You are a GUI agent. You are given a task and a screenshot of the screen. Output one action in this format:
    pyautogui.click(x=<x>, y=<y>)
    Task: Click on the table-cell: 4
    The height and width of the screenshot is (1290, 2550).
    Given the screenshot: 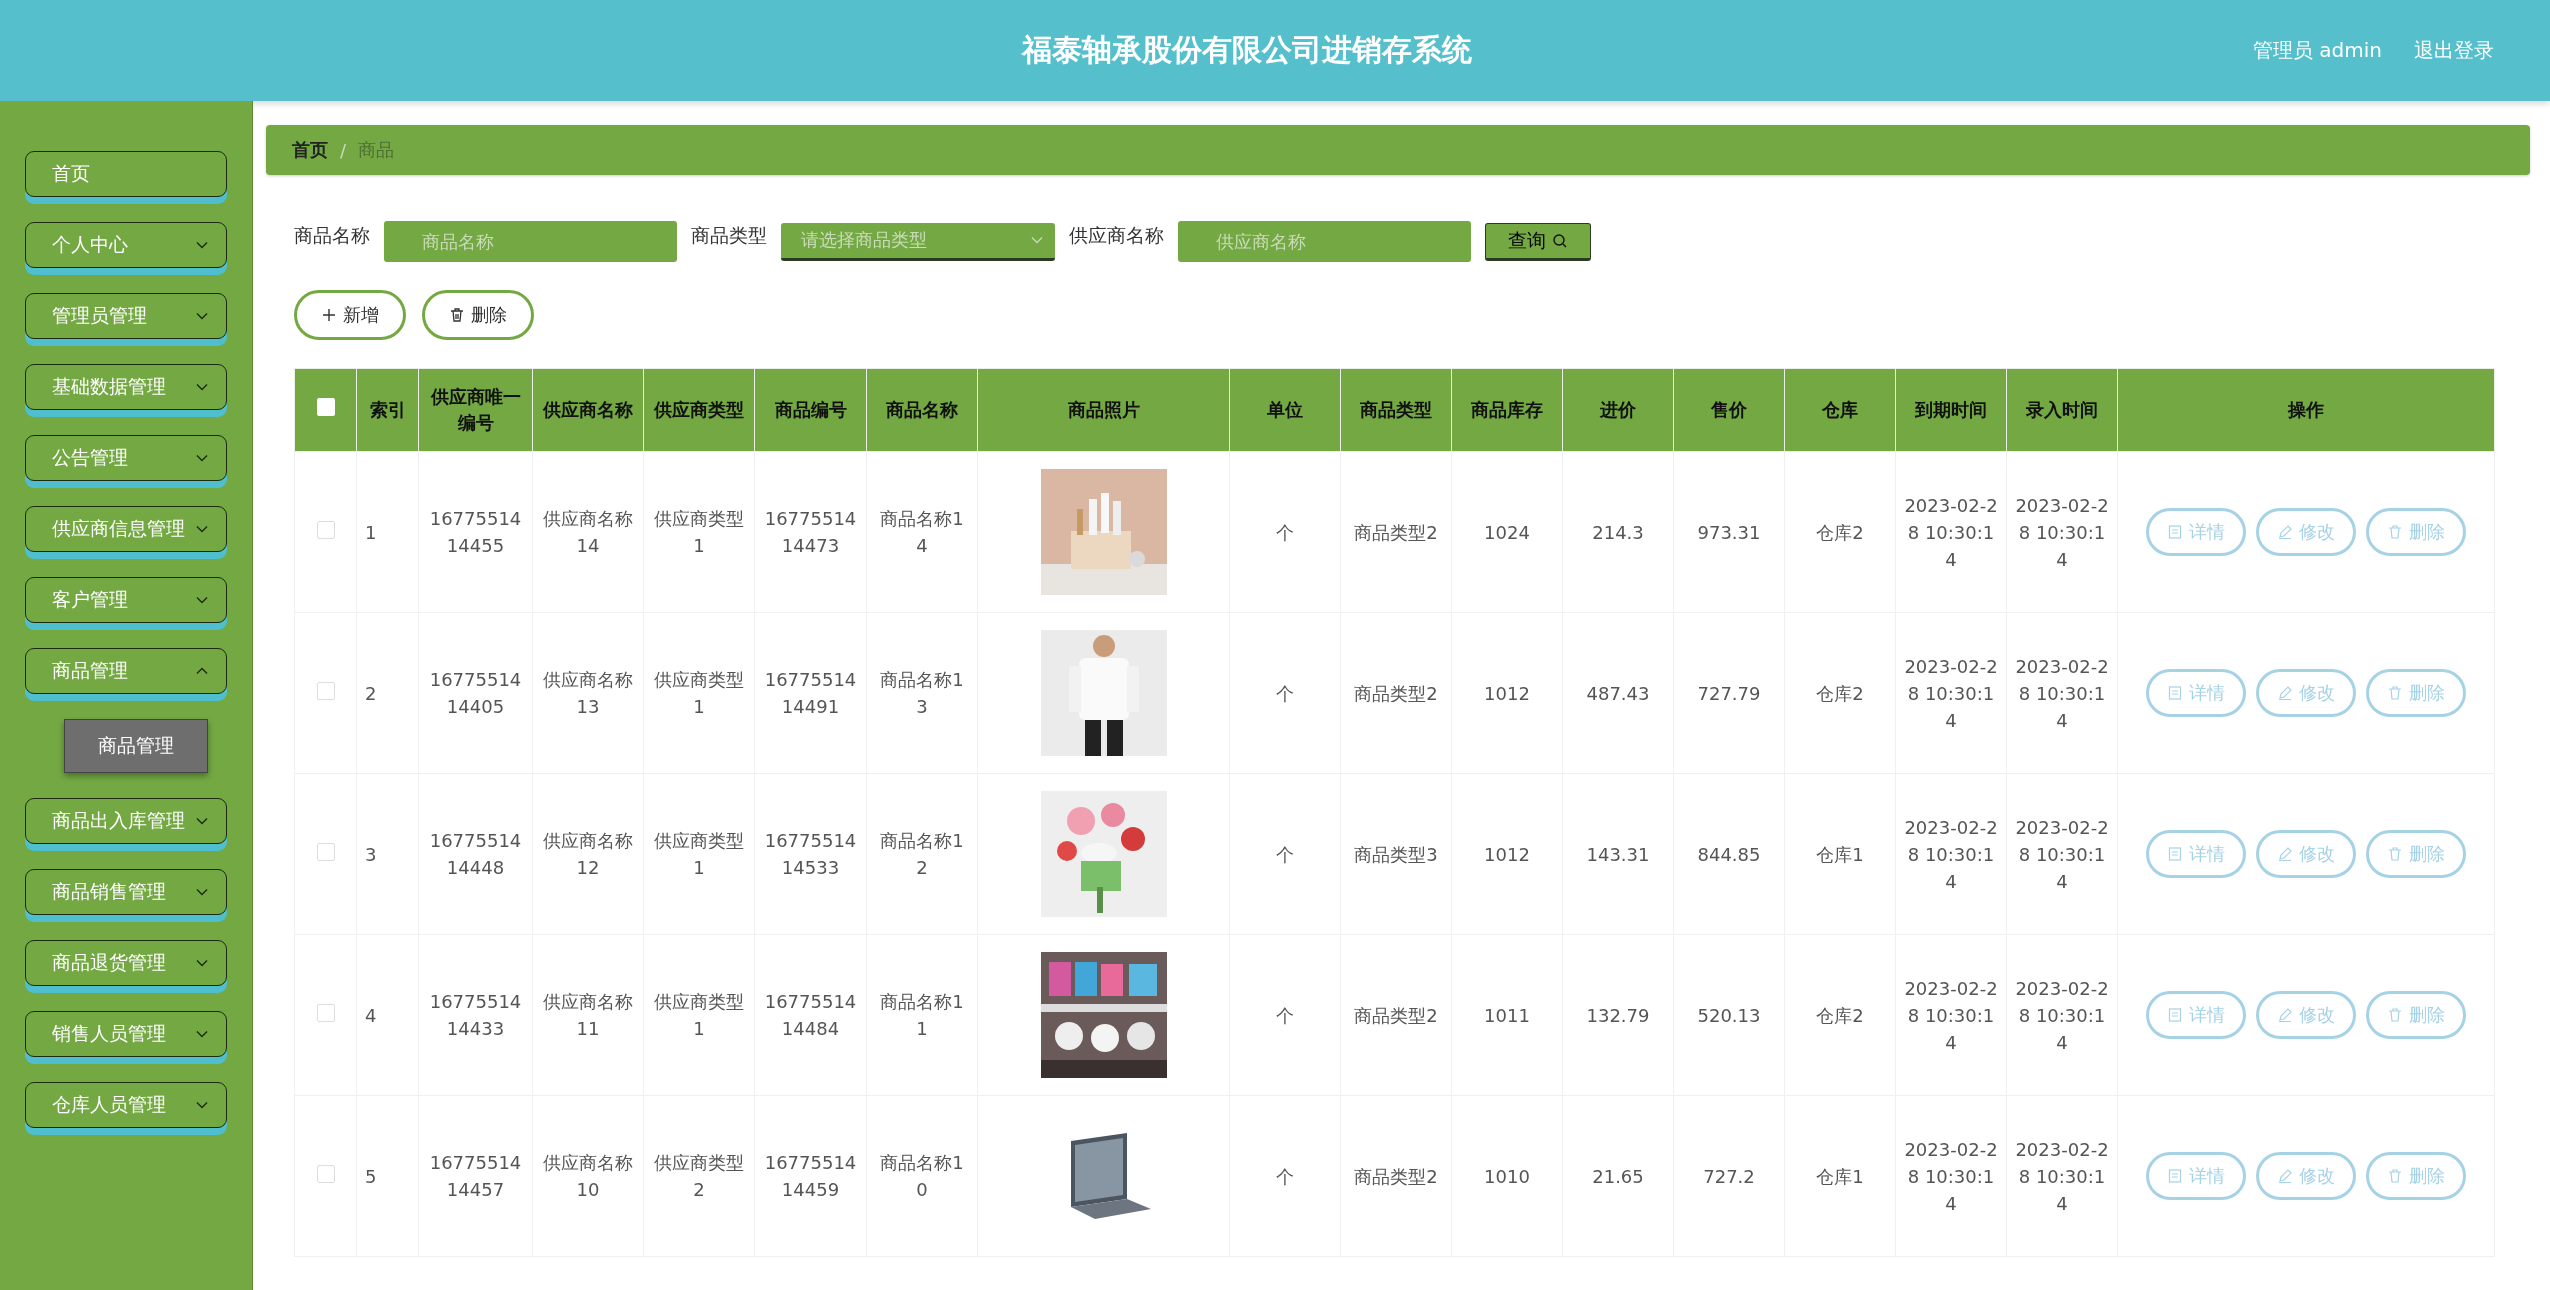 What is the action you would take?
    pyautogui.click(x=371, y=1015)
    